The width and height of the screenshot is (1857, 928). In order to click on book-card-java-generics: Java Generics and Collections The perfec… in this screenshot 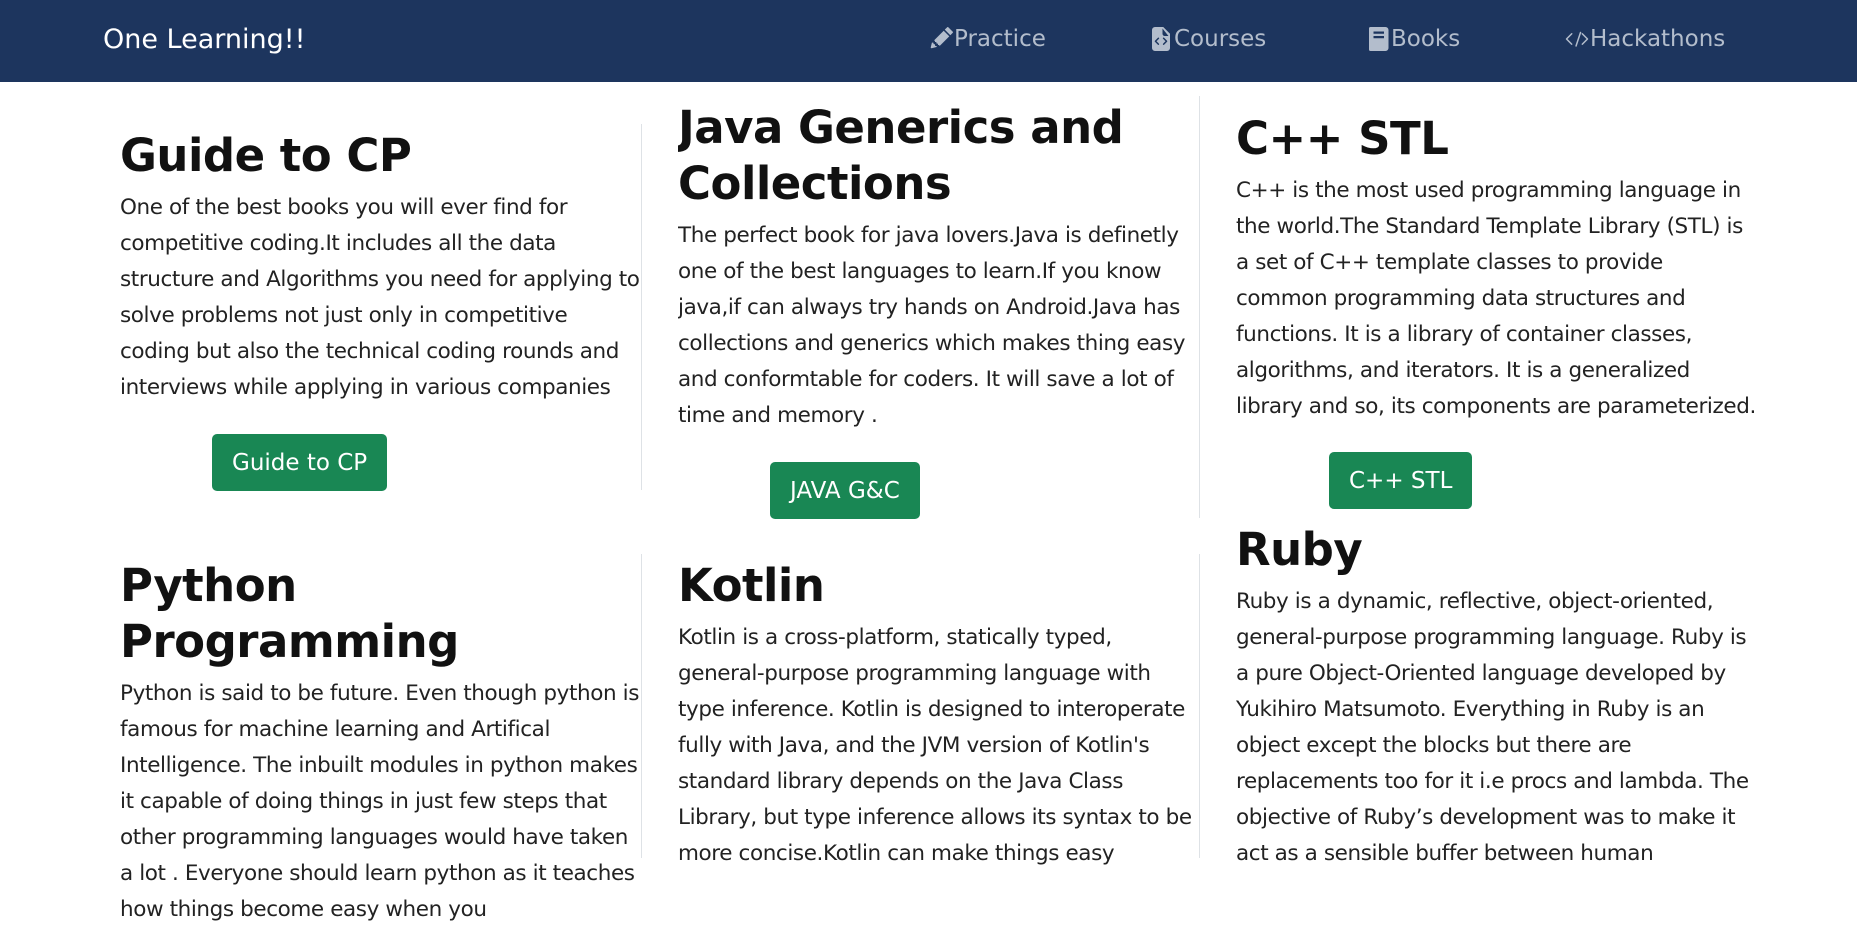, I will do `click(938, 267)`.